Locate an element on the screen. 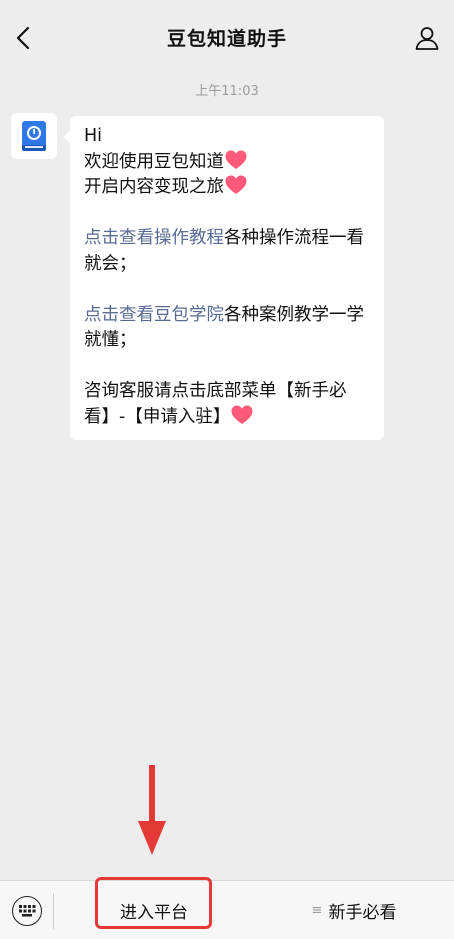 This screenshot has width=454, height=939. service-paragraph: 咨询客服请点击底部菜单【新手必看】-【申请入驻】 is located at coordinates (229, 404).